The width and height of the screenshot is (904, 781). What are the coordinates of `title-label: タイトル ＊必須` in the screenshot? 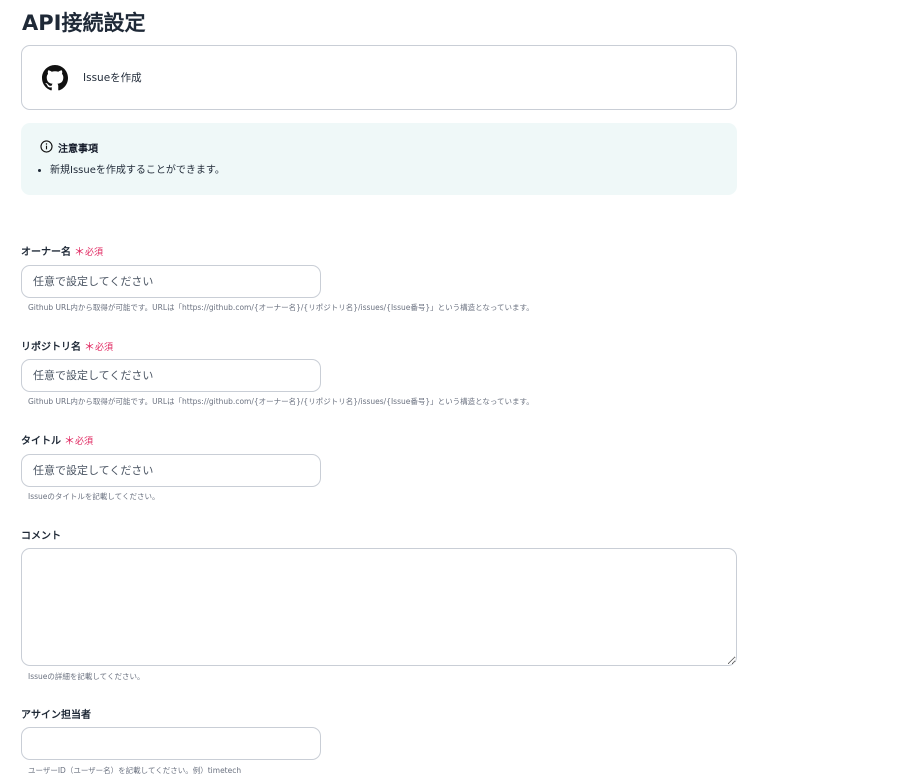 It's located at (57, 440).